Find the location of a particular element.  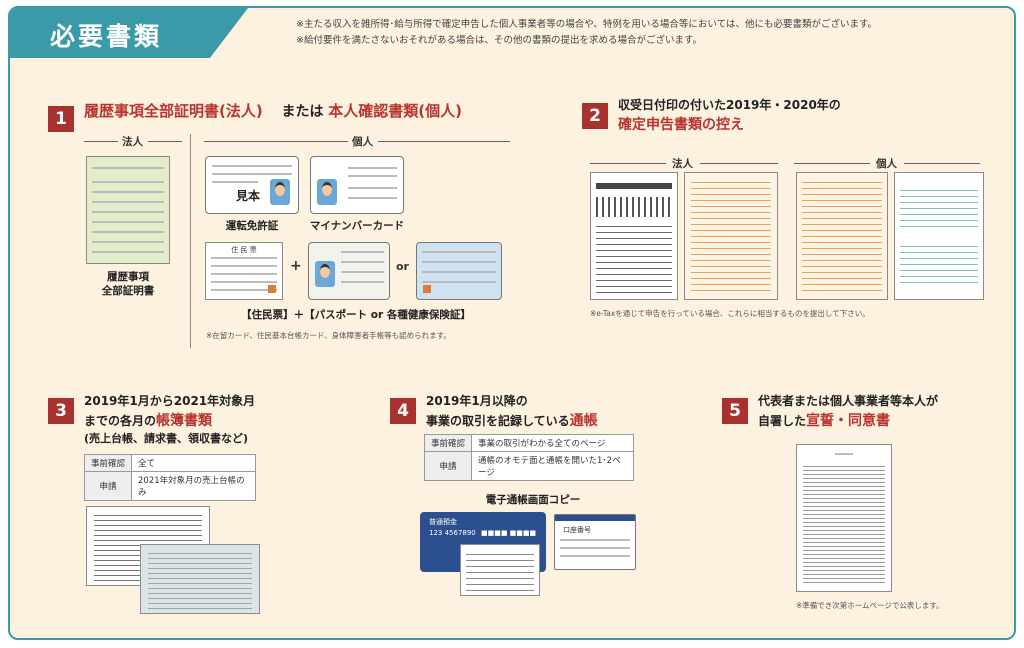

s2-note: ※e-Taxを通じて申告を行っている場合、これらに相当するものを提出して下さい。 is located at coordinates (730, 313).